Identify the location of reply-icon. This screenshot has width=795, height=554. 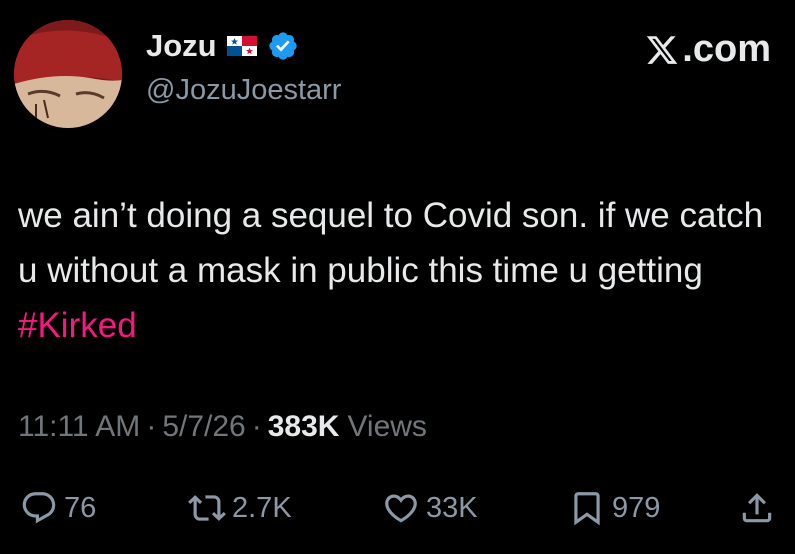
(39, 508).